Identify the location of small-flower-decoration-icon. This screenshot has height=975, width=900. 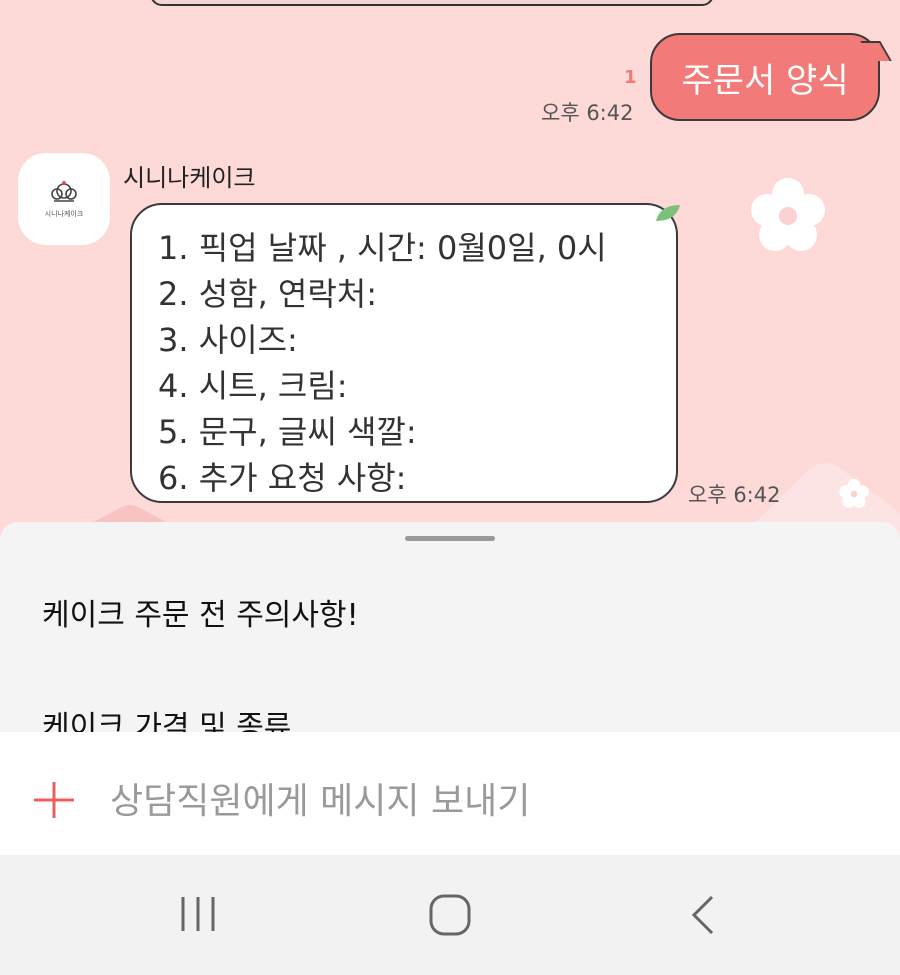
(854, 493).